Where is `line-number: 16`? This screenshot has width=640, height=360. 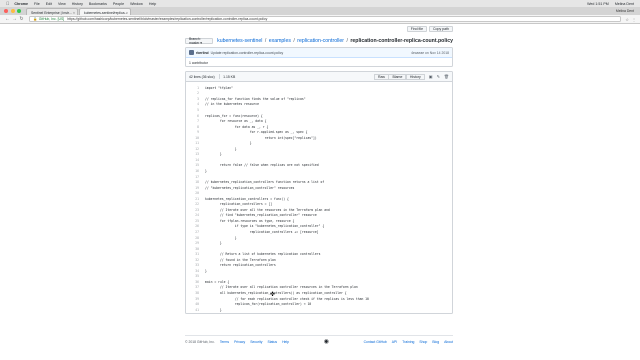 line-number: 16 is located at coordinates (192, 171).